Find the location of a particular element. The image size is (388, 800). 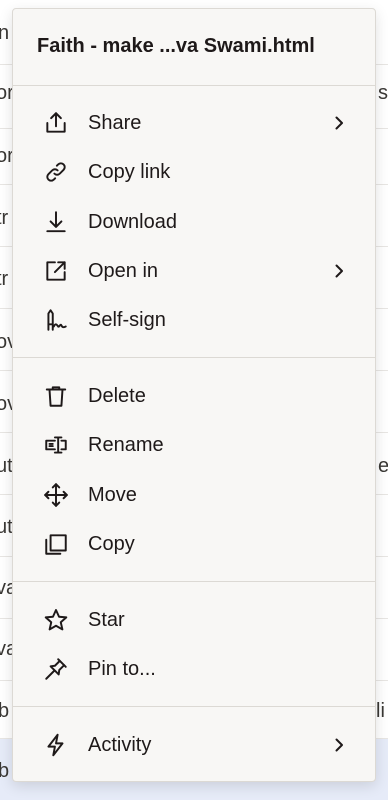

menu-item-activity: Activity is located at coordinates (194, 745).